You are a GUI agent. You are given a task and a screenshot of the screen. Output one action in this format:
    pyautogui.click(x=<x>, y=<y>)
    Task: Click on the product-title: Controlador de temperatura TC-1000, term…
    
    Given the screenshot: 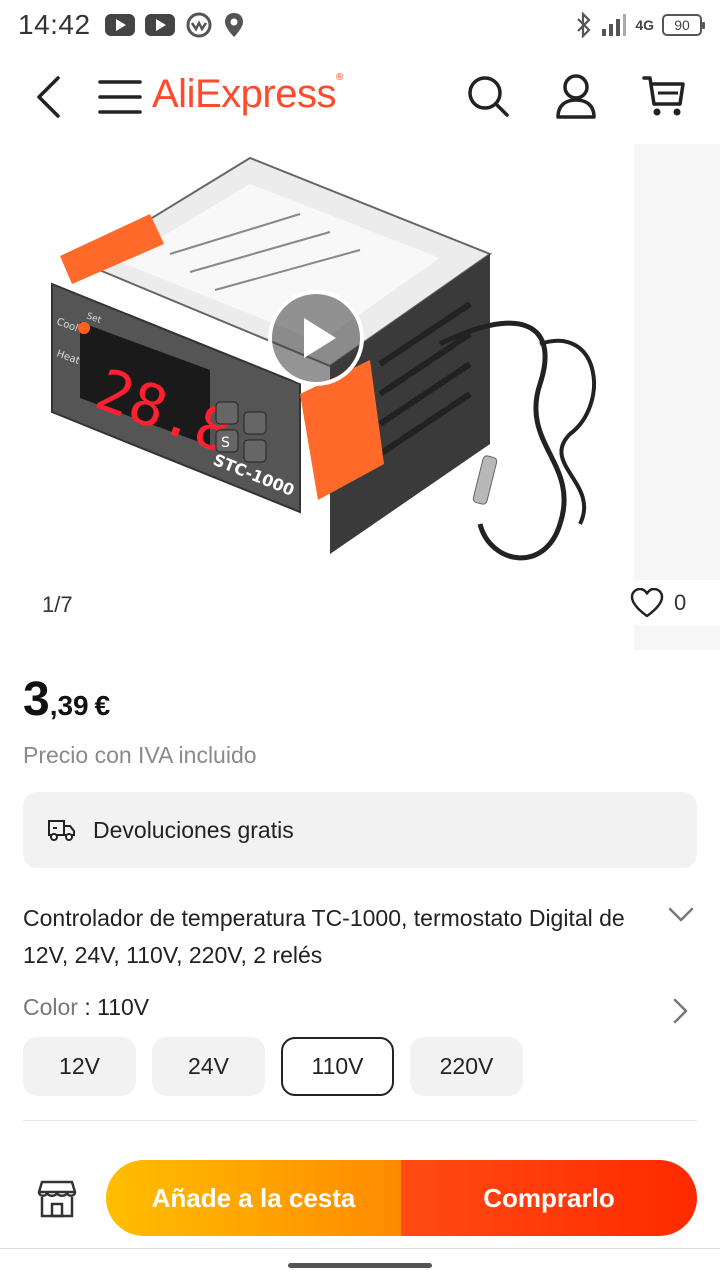 What is the action you would take?
    pyautogui.click(x=324, y=936)
    